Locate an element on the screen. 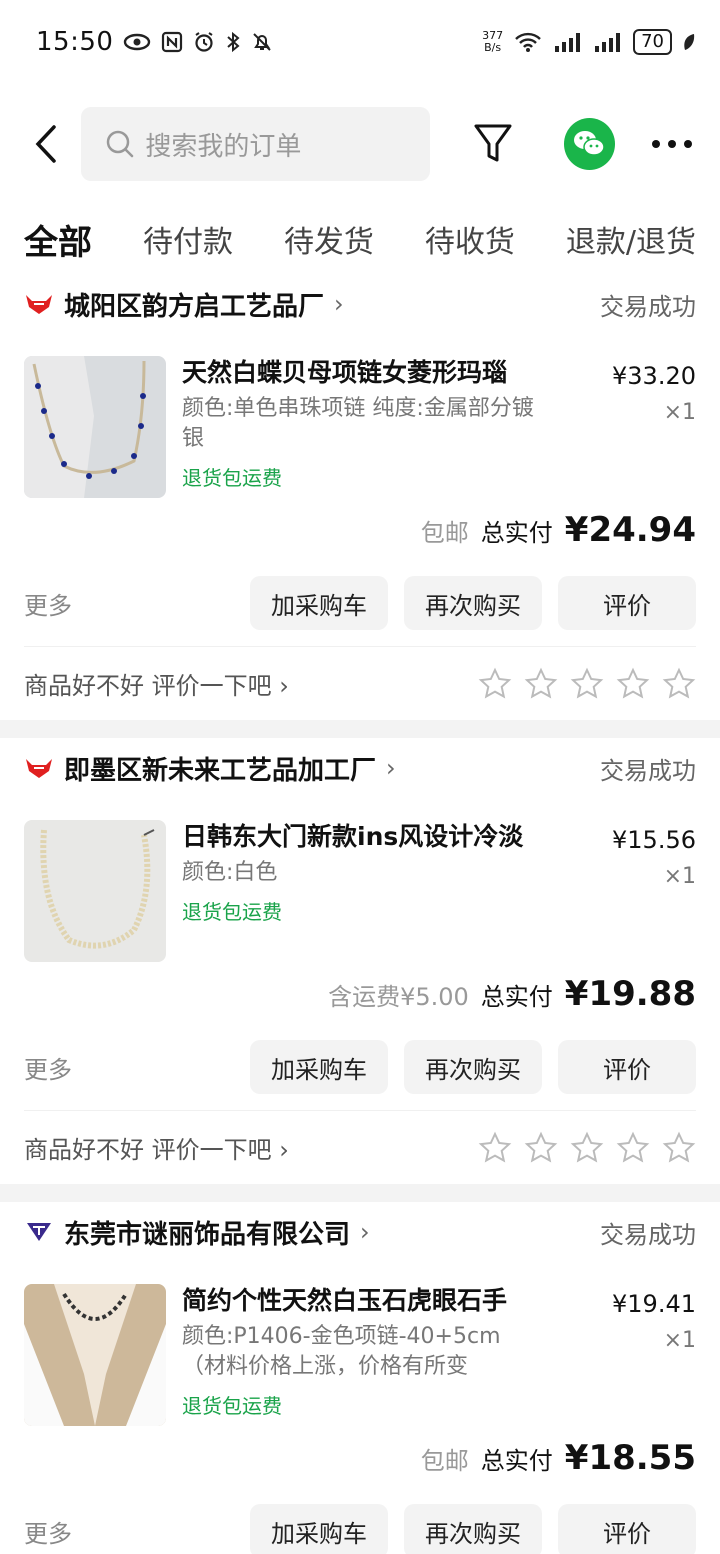 The image size is (720, 1554). back-button is located at coordinates (45, 144).